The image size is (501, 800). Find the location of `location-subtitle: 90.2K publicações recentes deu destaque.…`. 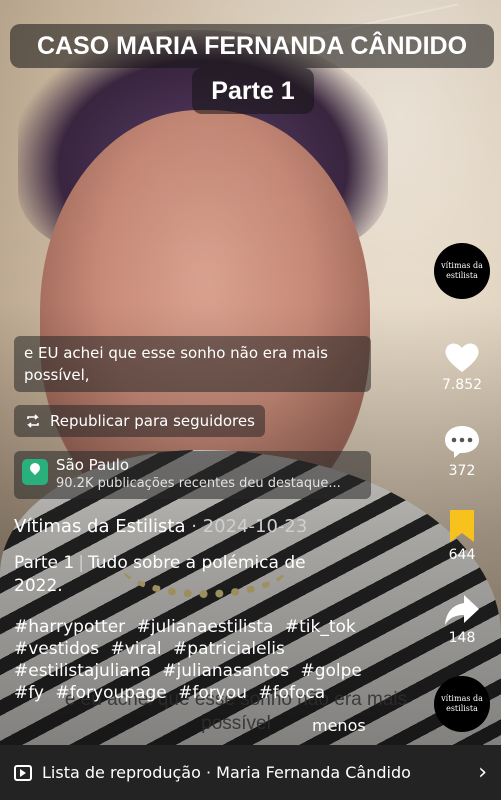

location-subtitle: 90.2K publicações recentes deu destaque.… is located at coordinates (198, 483).